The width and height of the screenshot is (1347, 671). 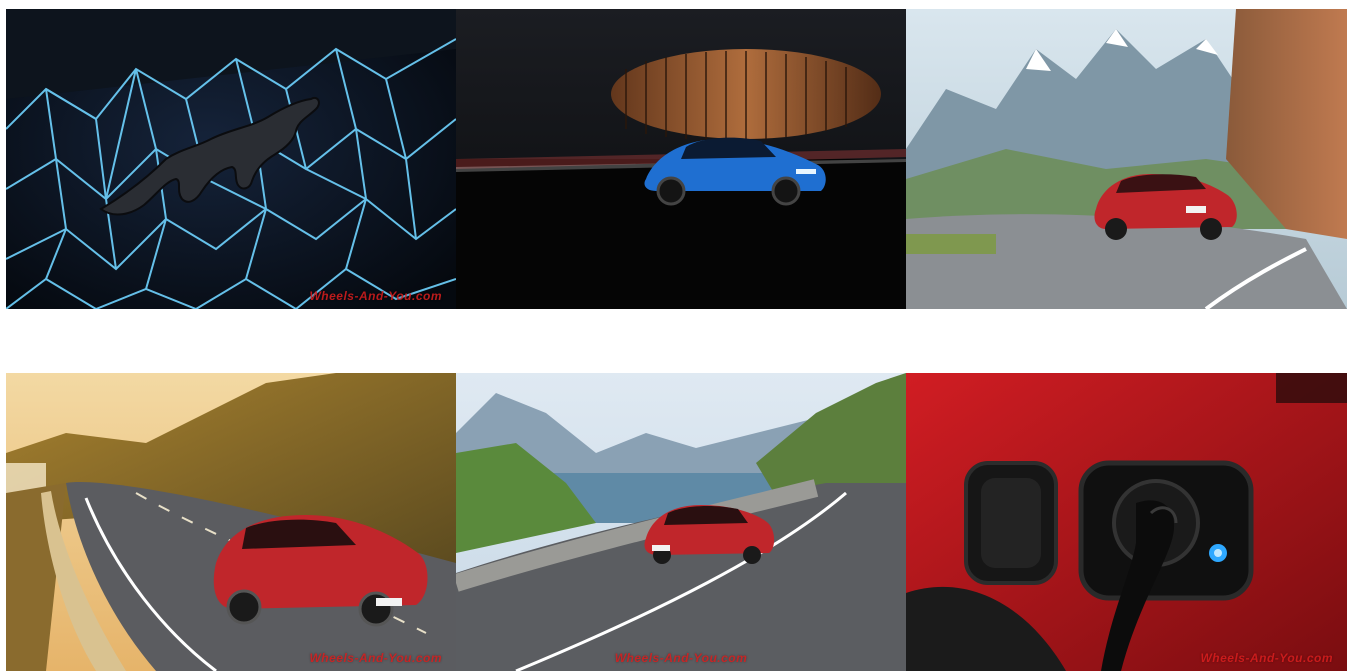 I want to click on lake-road-image, so click(x=681, y=522).